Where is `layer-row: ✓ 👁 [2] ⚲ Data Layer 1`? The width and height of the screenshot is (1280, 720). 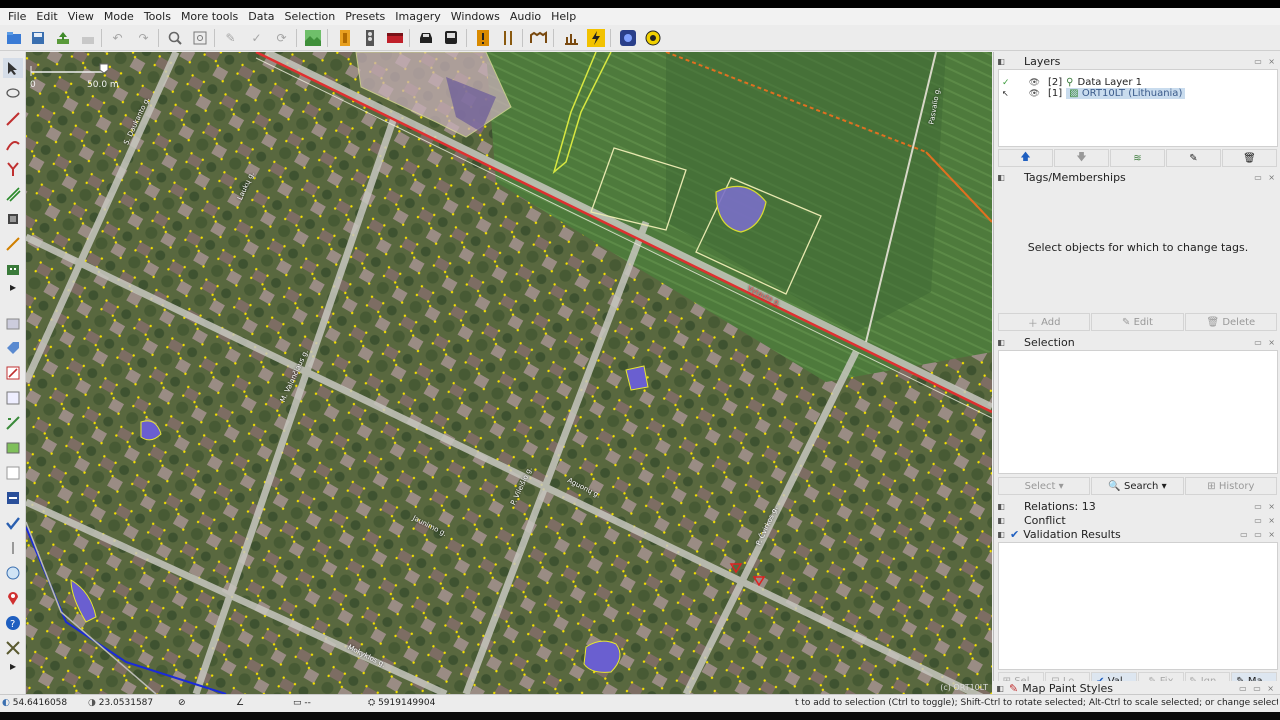
layer-row: ✓ 👁 [2] ⚲ Data Layer 1 is located at coordinates (1072, 82).